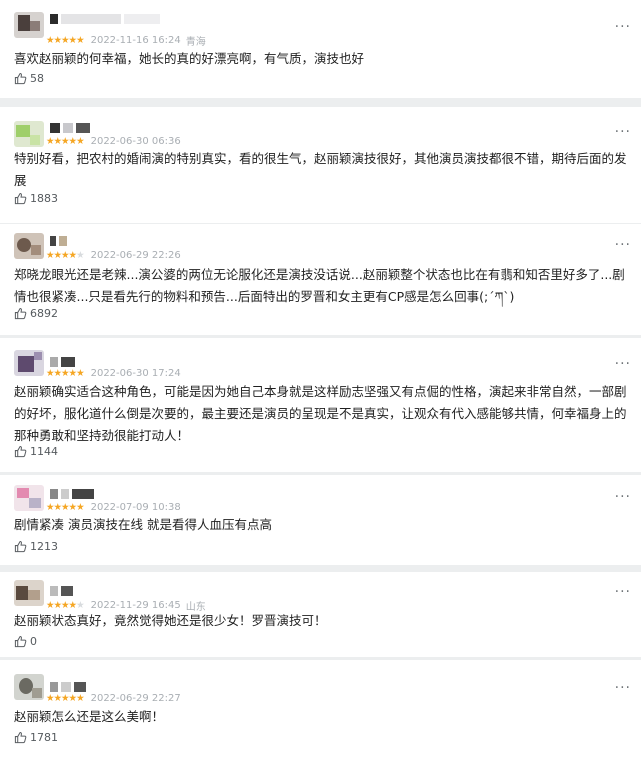  I want to click on comment-meta: ★★★★★ 2022-11-16 16:24 青海, so click(126, 40).